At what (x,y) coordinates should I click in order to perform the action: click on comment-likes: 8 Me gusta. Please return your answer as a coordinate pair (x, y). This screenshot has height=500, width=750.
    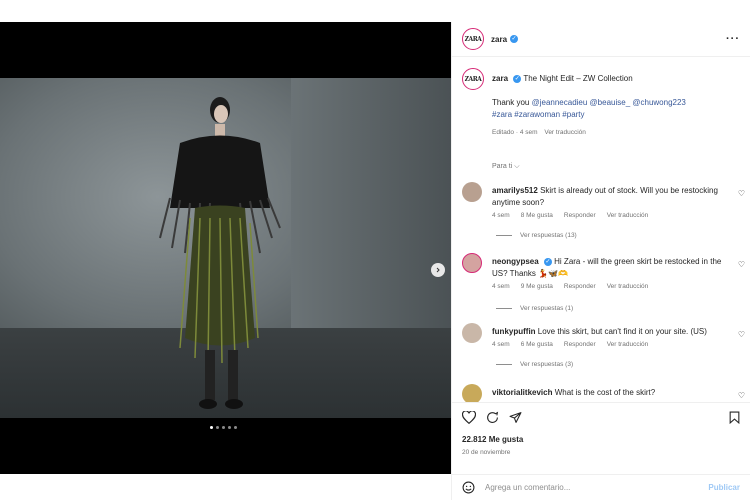
    Looking at the image, I should click on (537, 215).